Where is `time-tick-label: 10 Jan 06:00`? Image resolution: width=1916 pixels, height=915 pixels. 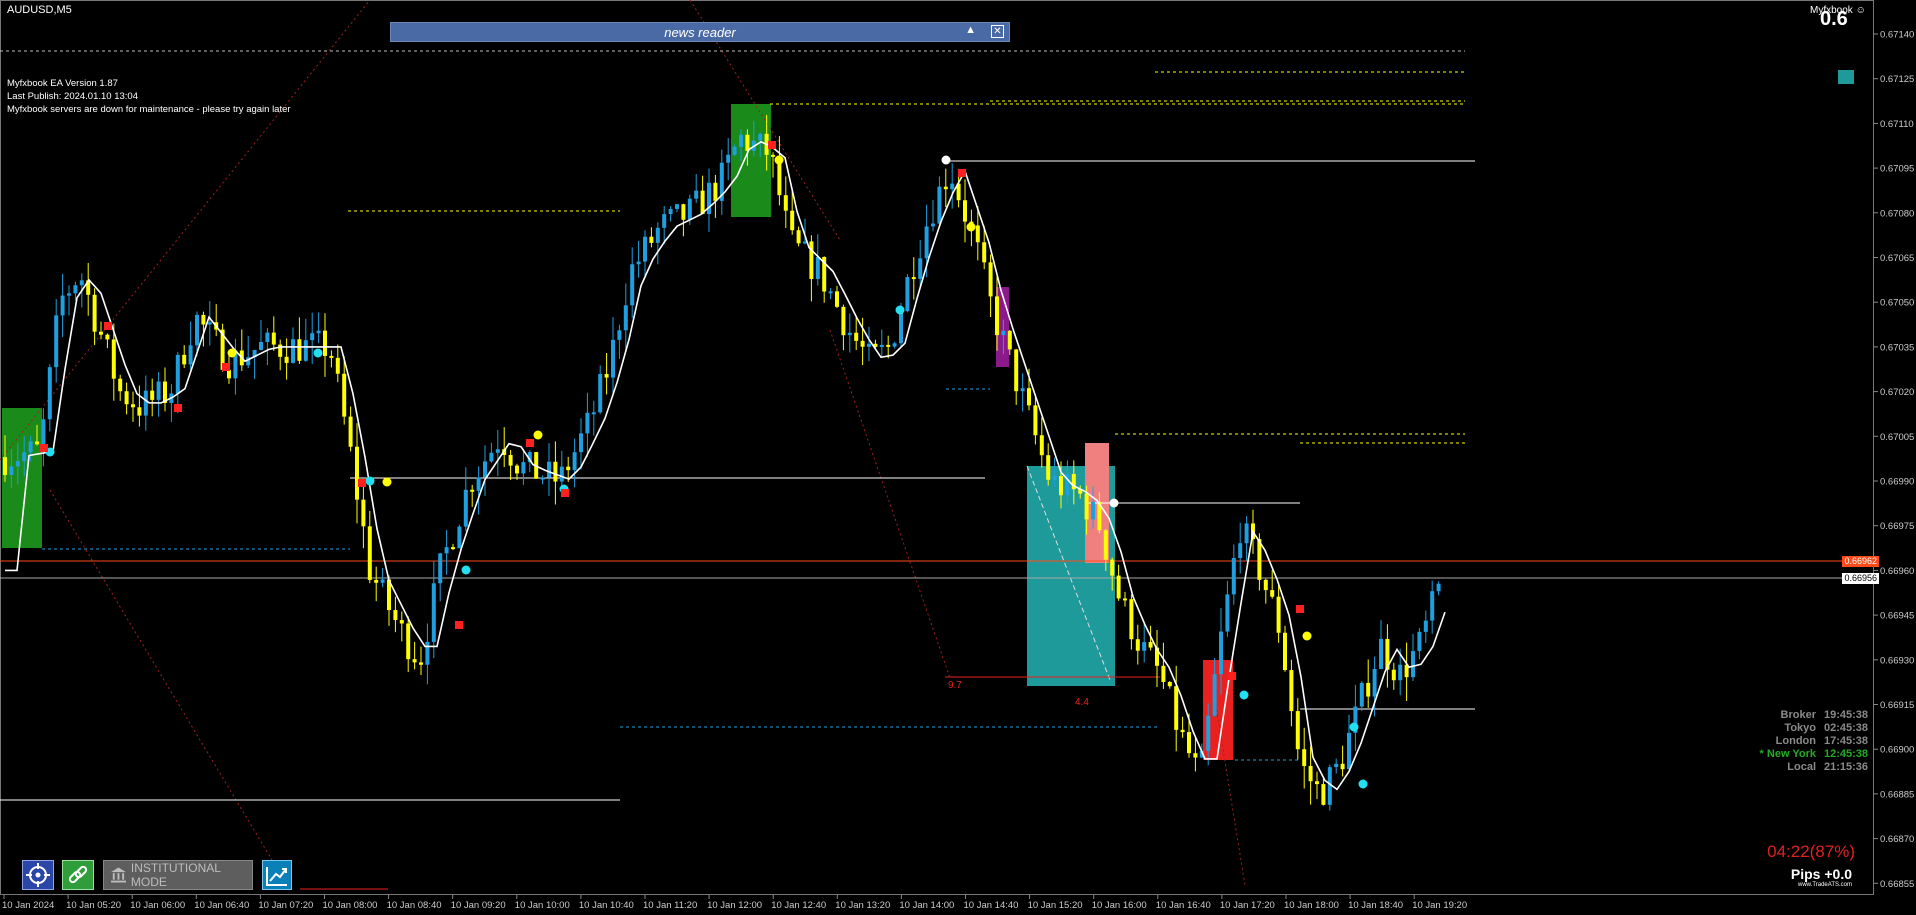 time-tick-label: 10 Jan 06:00 is located at coordinates (157, 905).